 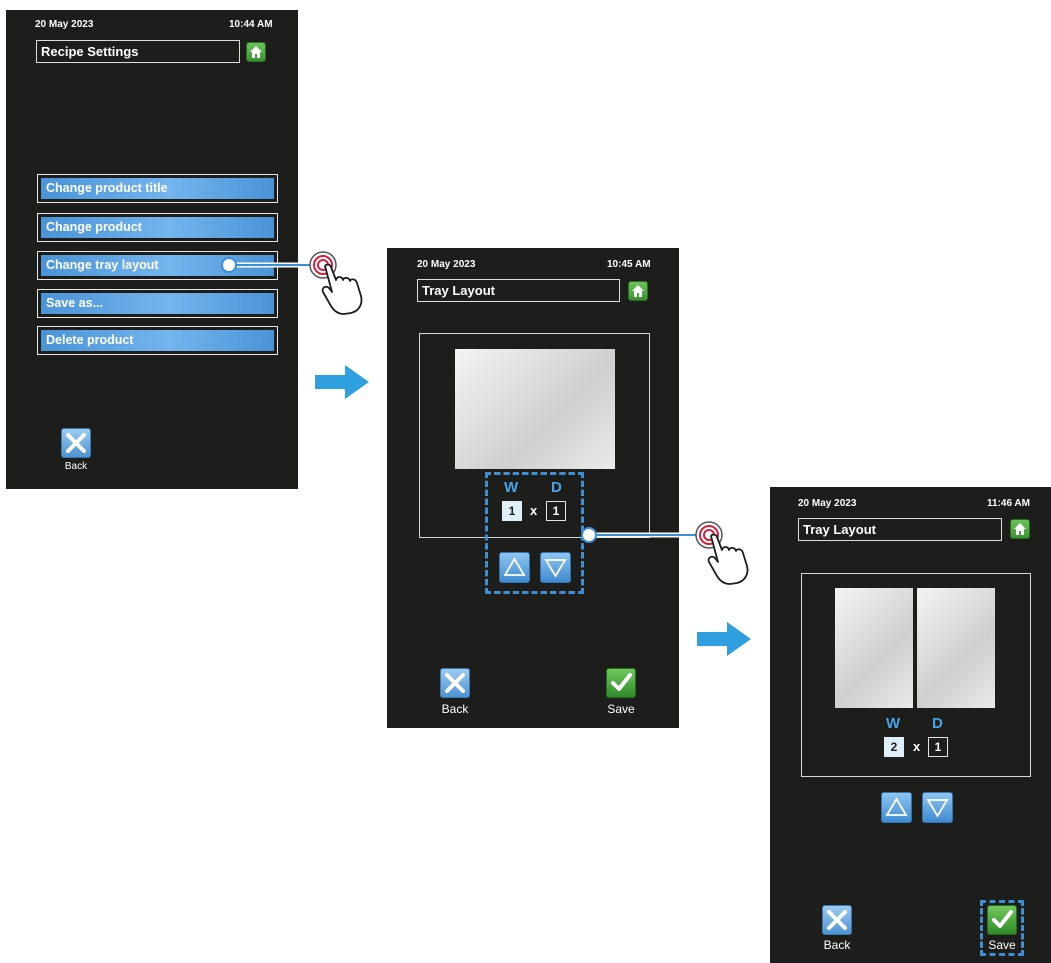 I want to click on tray-pan-left, so click(x=874, y=648).